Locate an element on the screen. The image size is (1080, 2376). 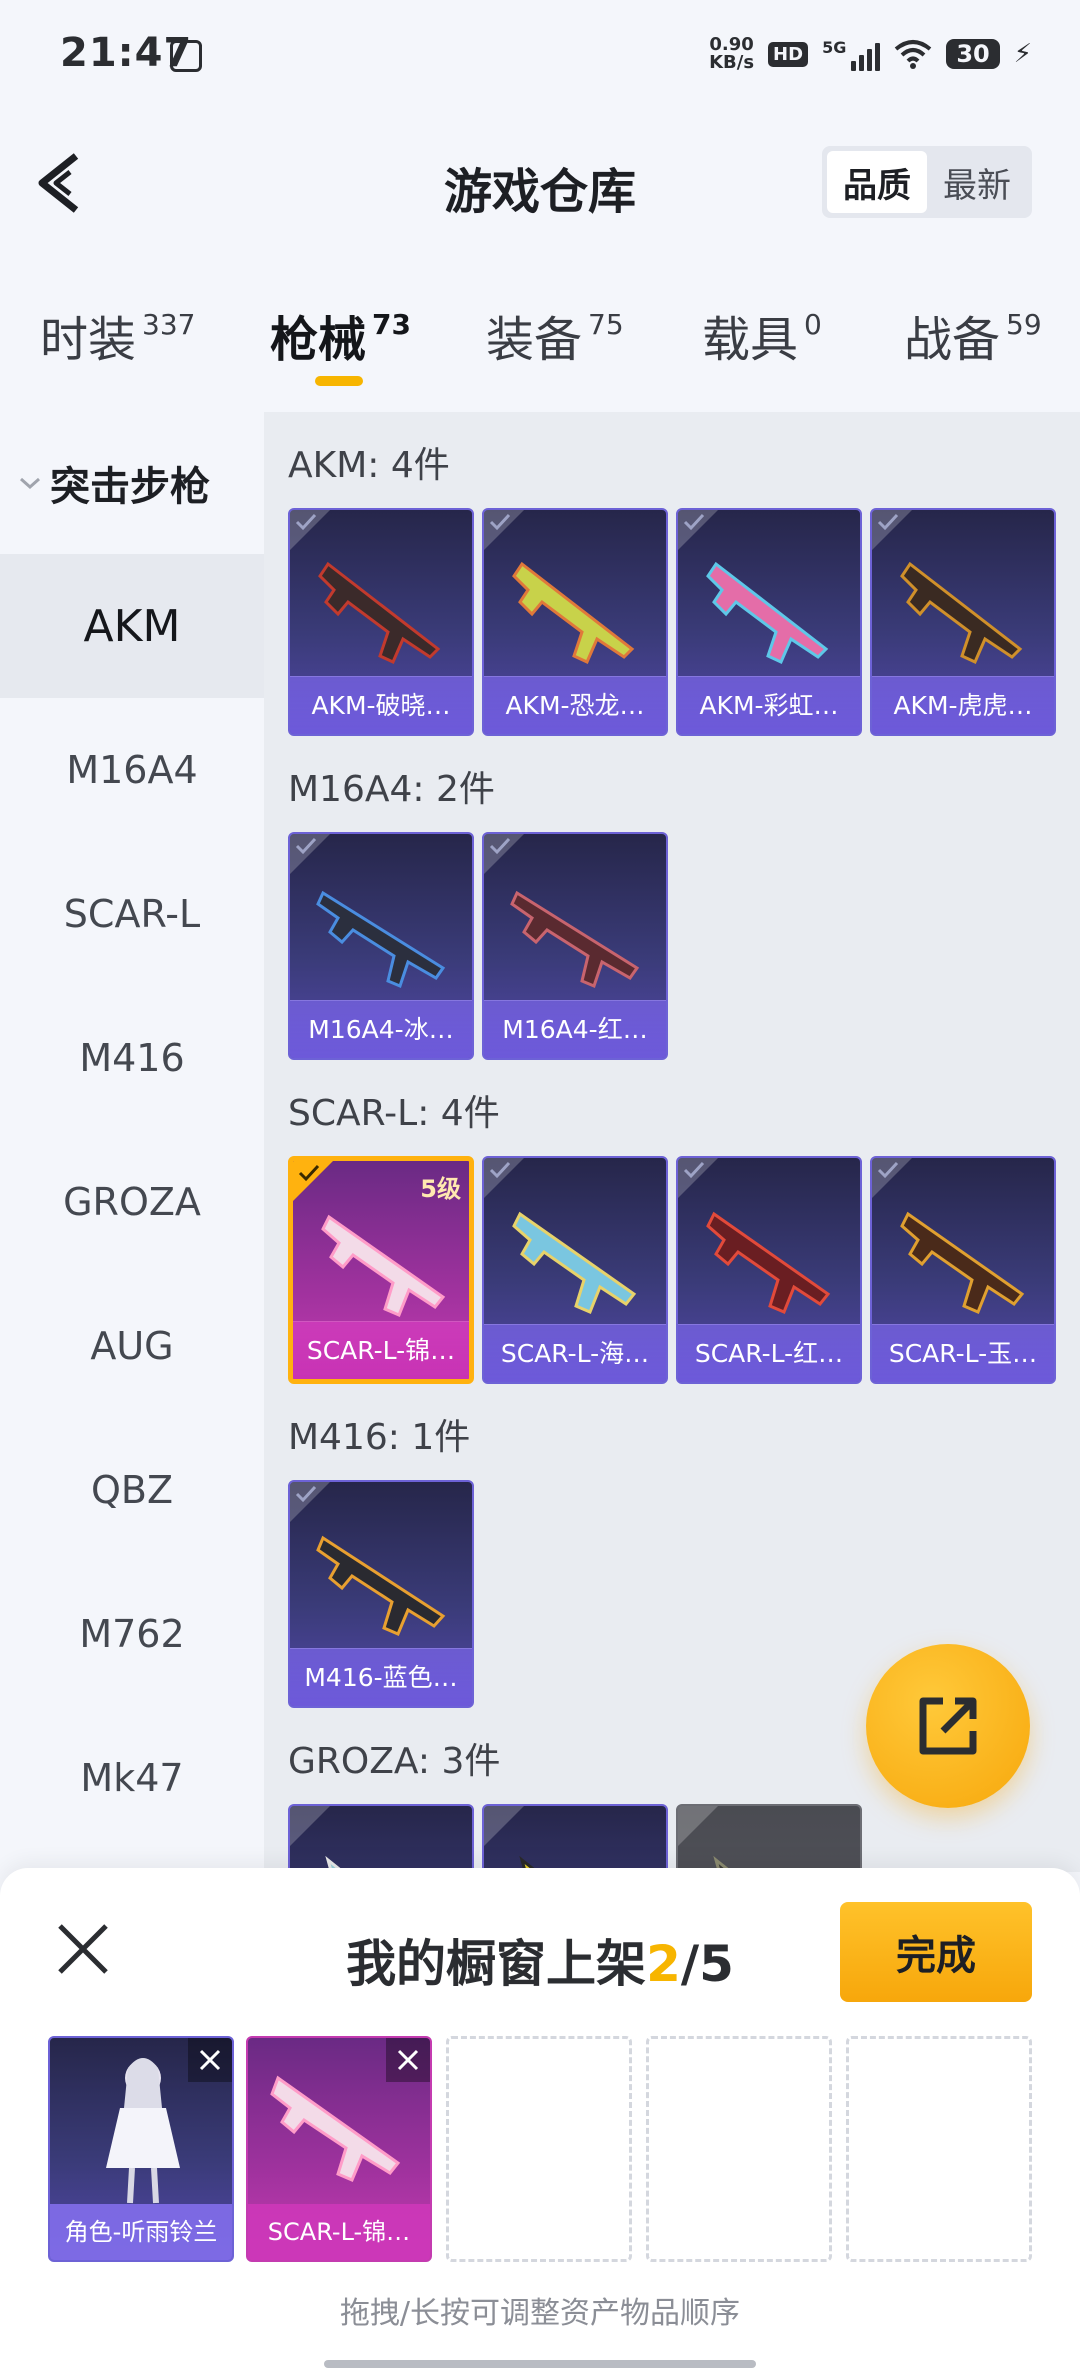
tab-guns: 枪械 73 is located at coordinates (340, 335).